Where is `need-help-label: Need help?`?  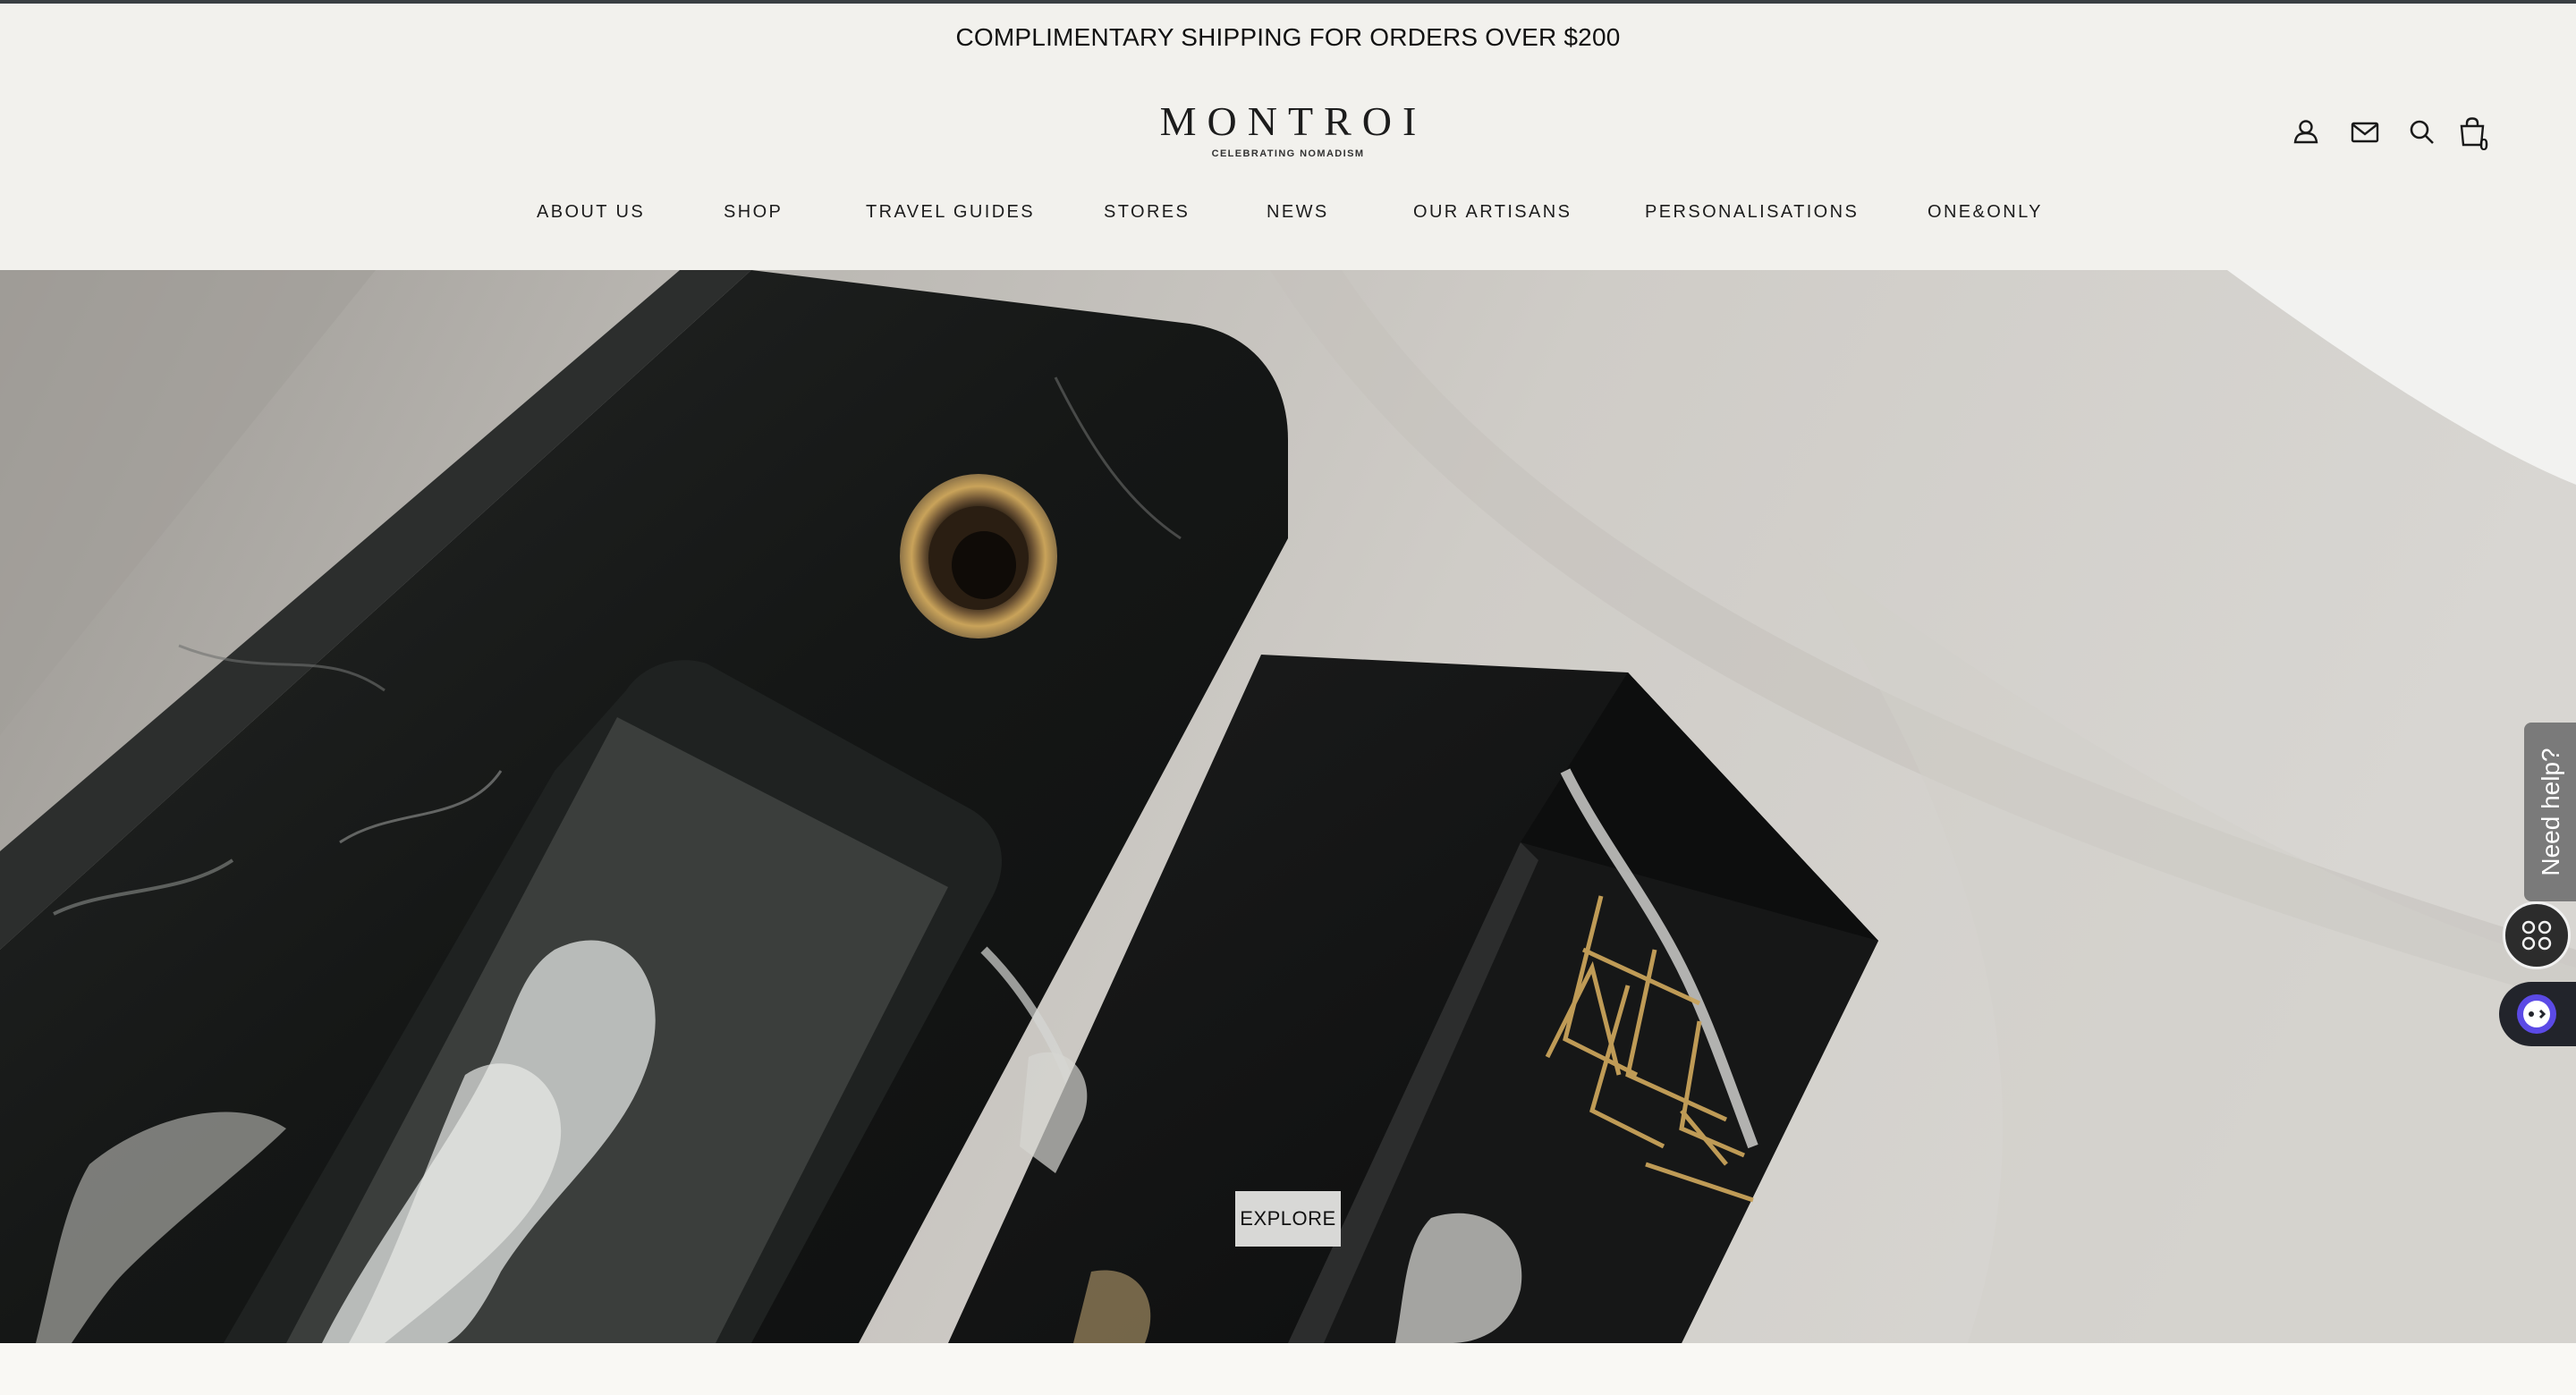 need-help-label: Need help? is located at coordinates (2550, 812).